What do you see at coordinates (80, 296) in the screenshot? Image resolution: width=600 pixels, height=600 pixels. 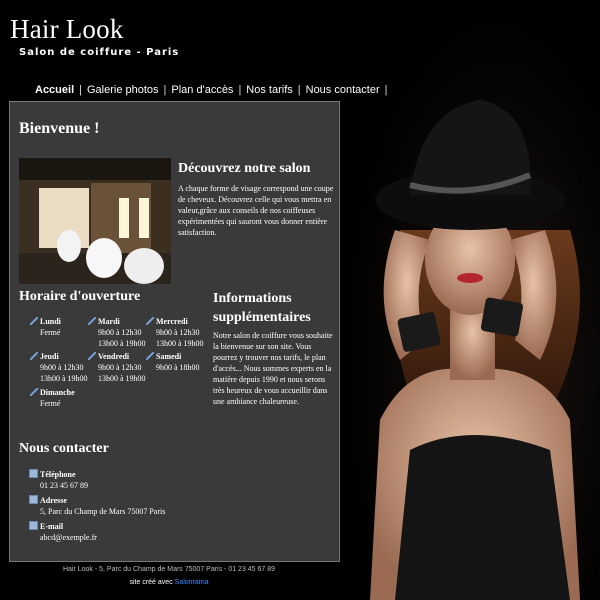 I see `hours-heading: Horaire d'ouverture` at bounding box center [80, 296].